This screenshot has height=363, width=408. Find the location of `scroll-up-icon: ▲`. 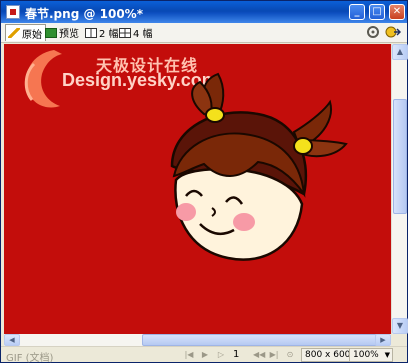

scroll-up-icon: ▲ is located at coordinates (400, 52).